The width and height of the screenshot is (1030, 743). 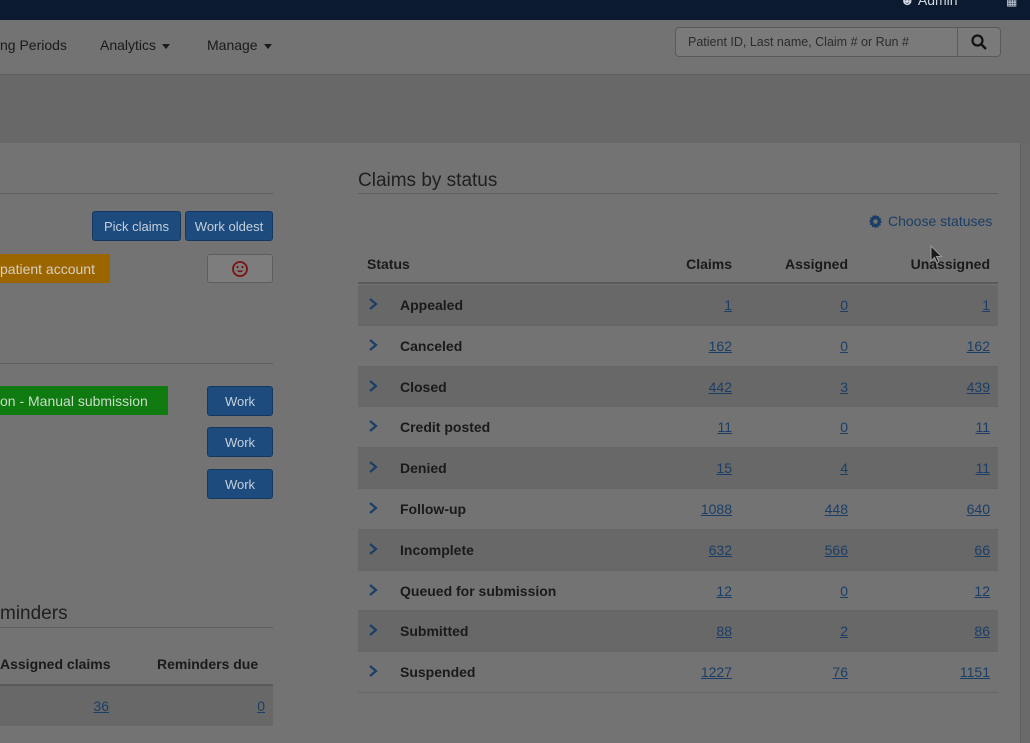 What do you see at coordinates (724, 427) in the screenshot?
I see `claims-count-link: 11` at bounding box center [724, 427].